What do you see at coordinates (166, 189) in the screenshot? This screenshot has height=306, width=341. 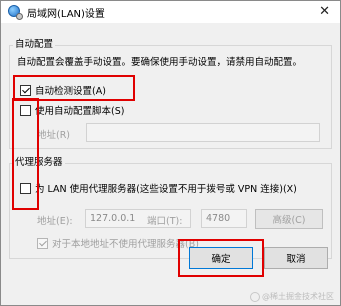 I see `use-proxy-label: 为 LAN 使用代理服务器(这些设置不用于拨号或 VPN 连接)(X)` at bounding box center [166, 189].